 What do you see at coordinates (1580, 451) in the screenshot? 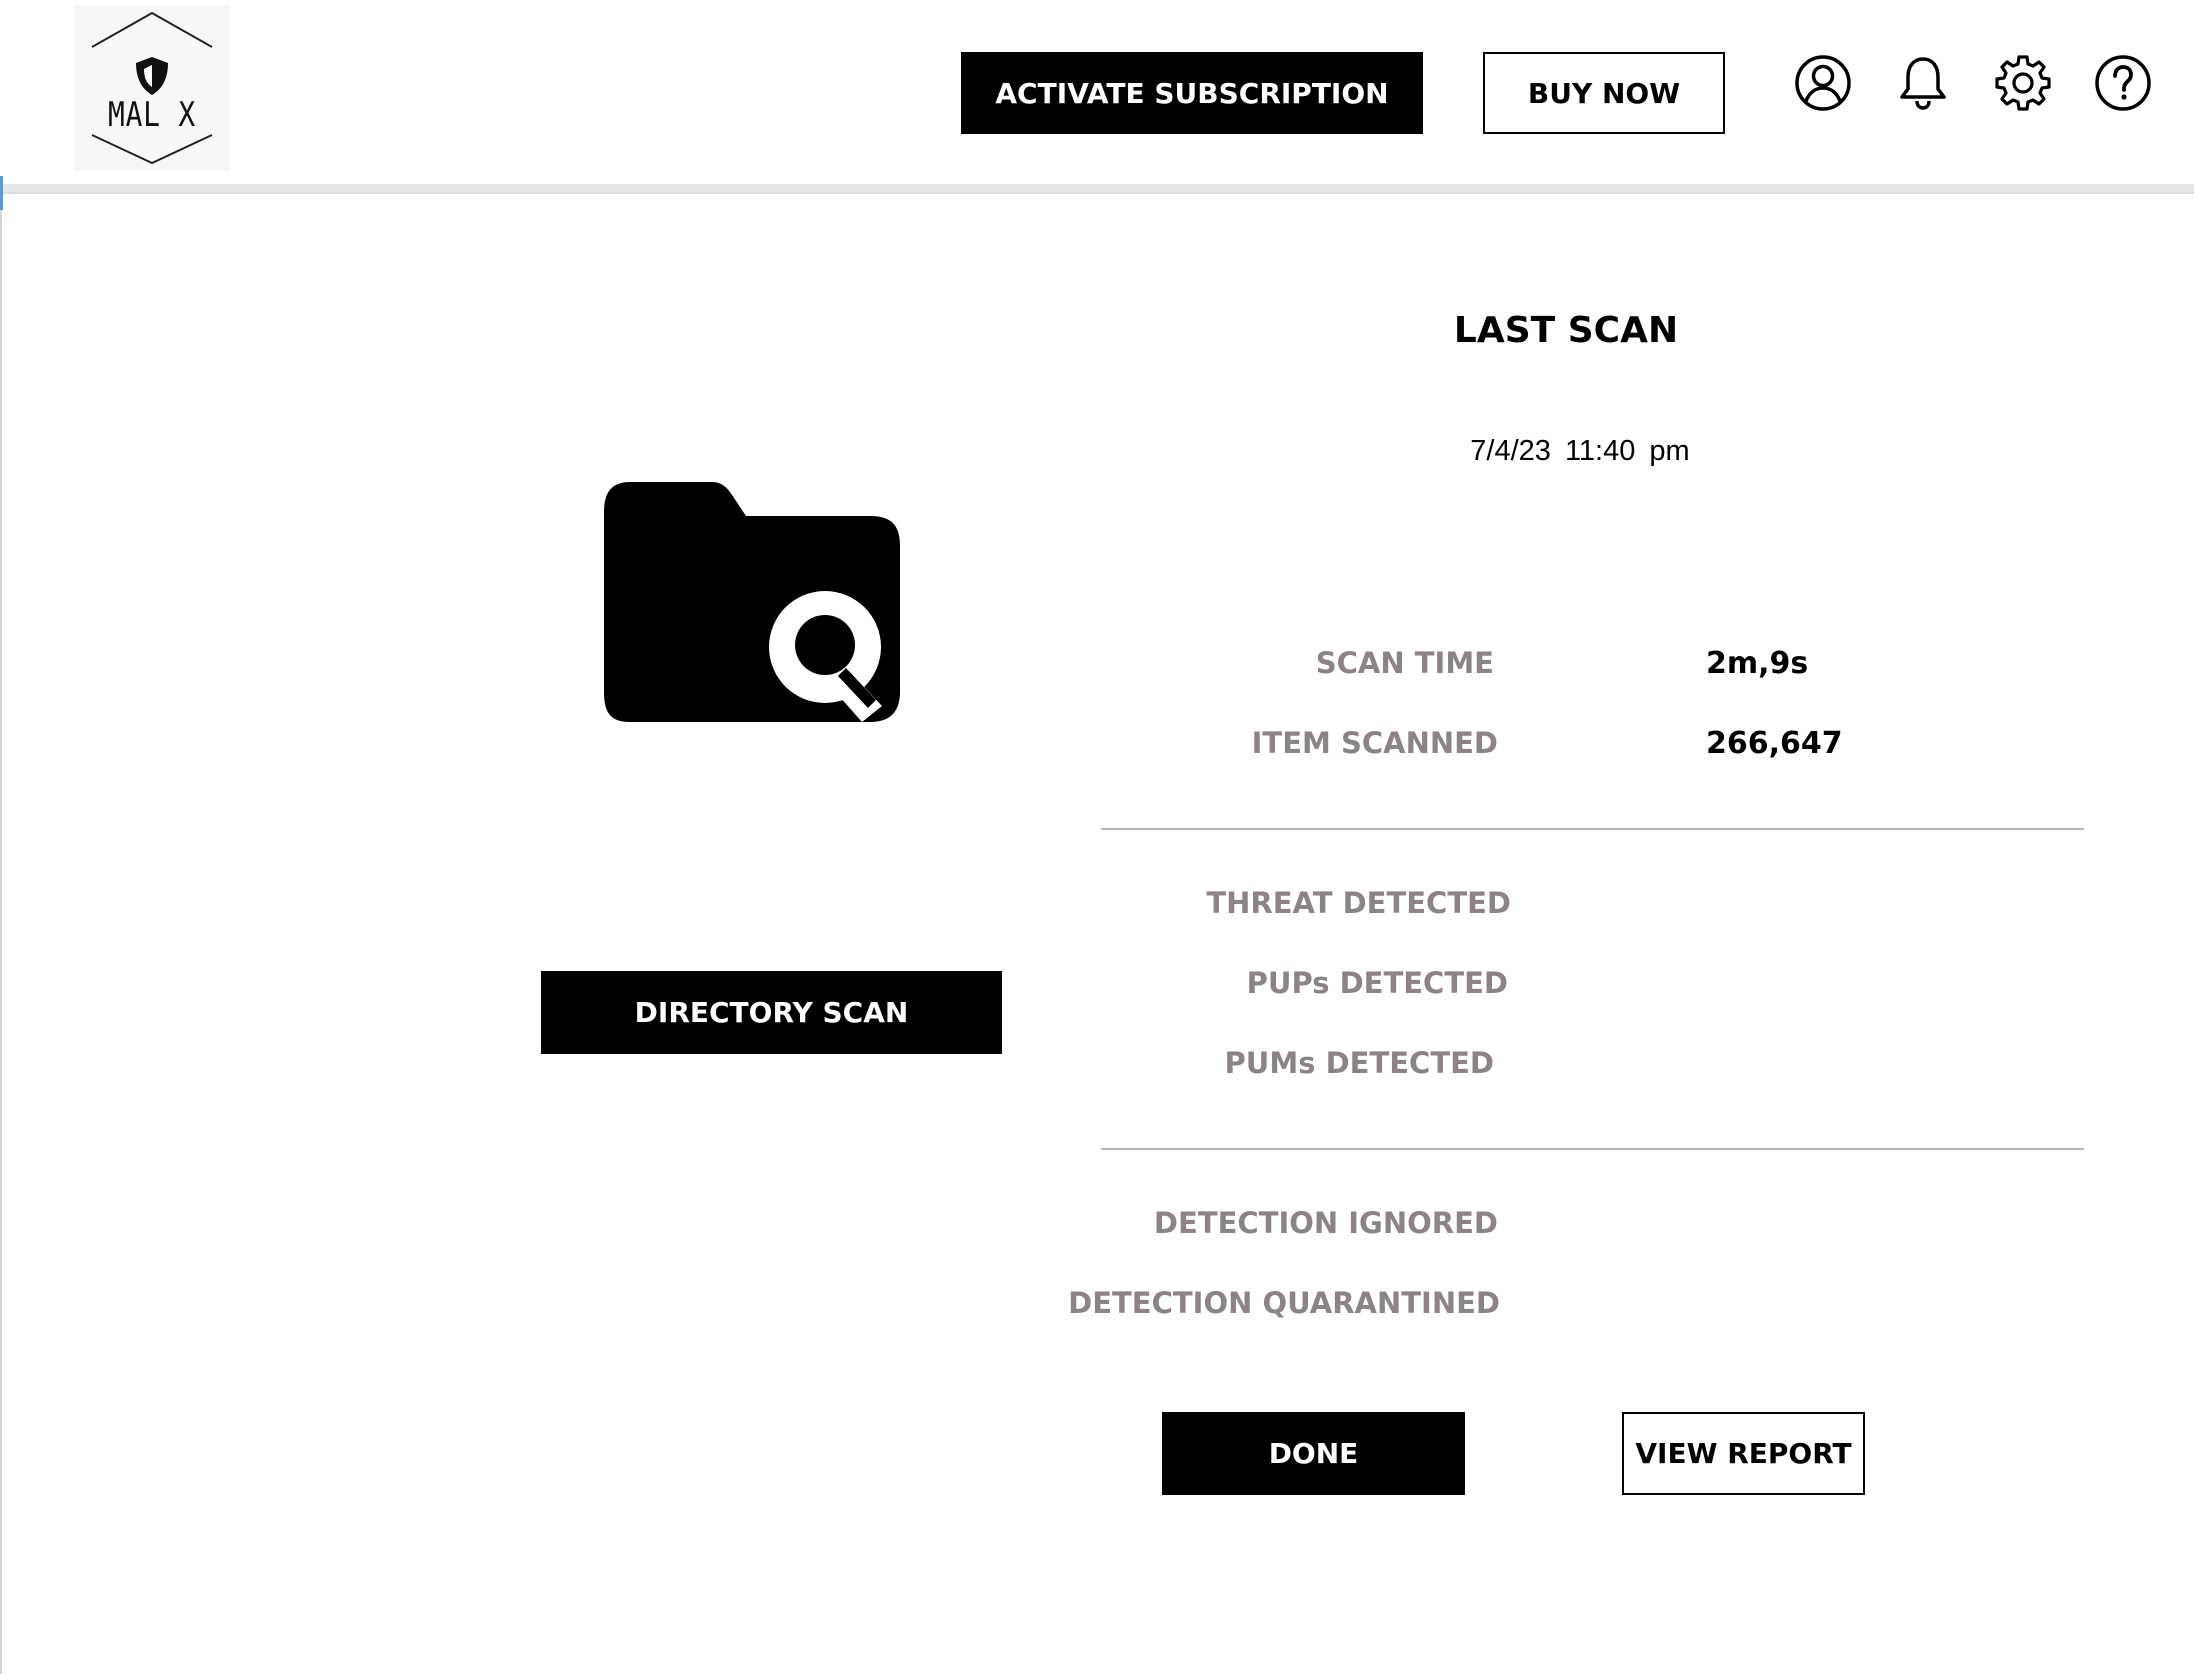
I see `last-scan-datetime: 7/4/23 11:40 pm` at bounding box center [1580, 451].